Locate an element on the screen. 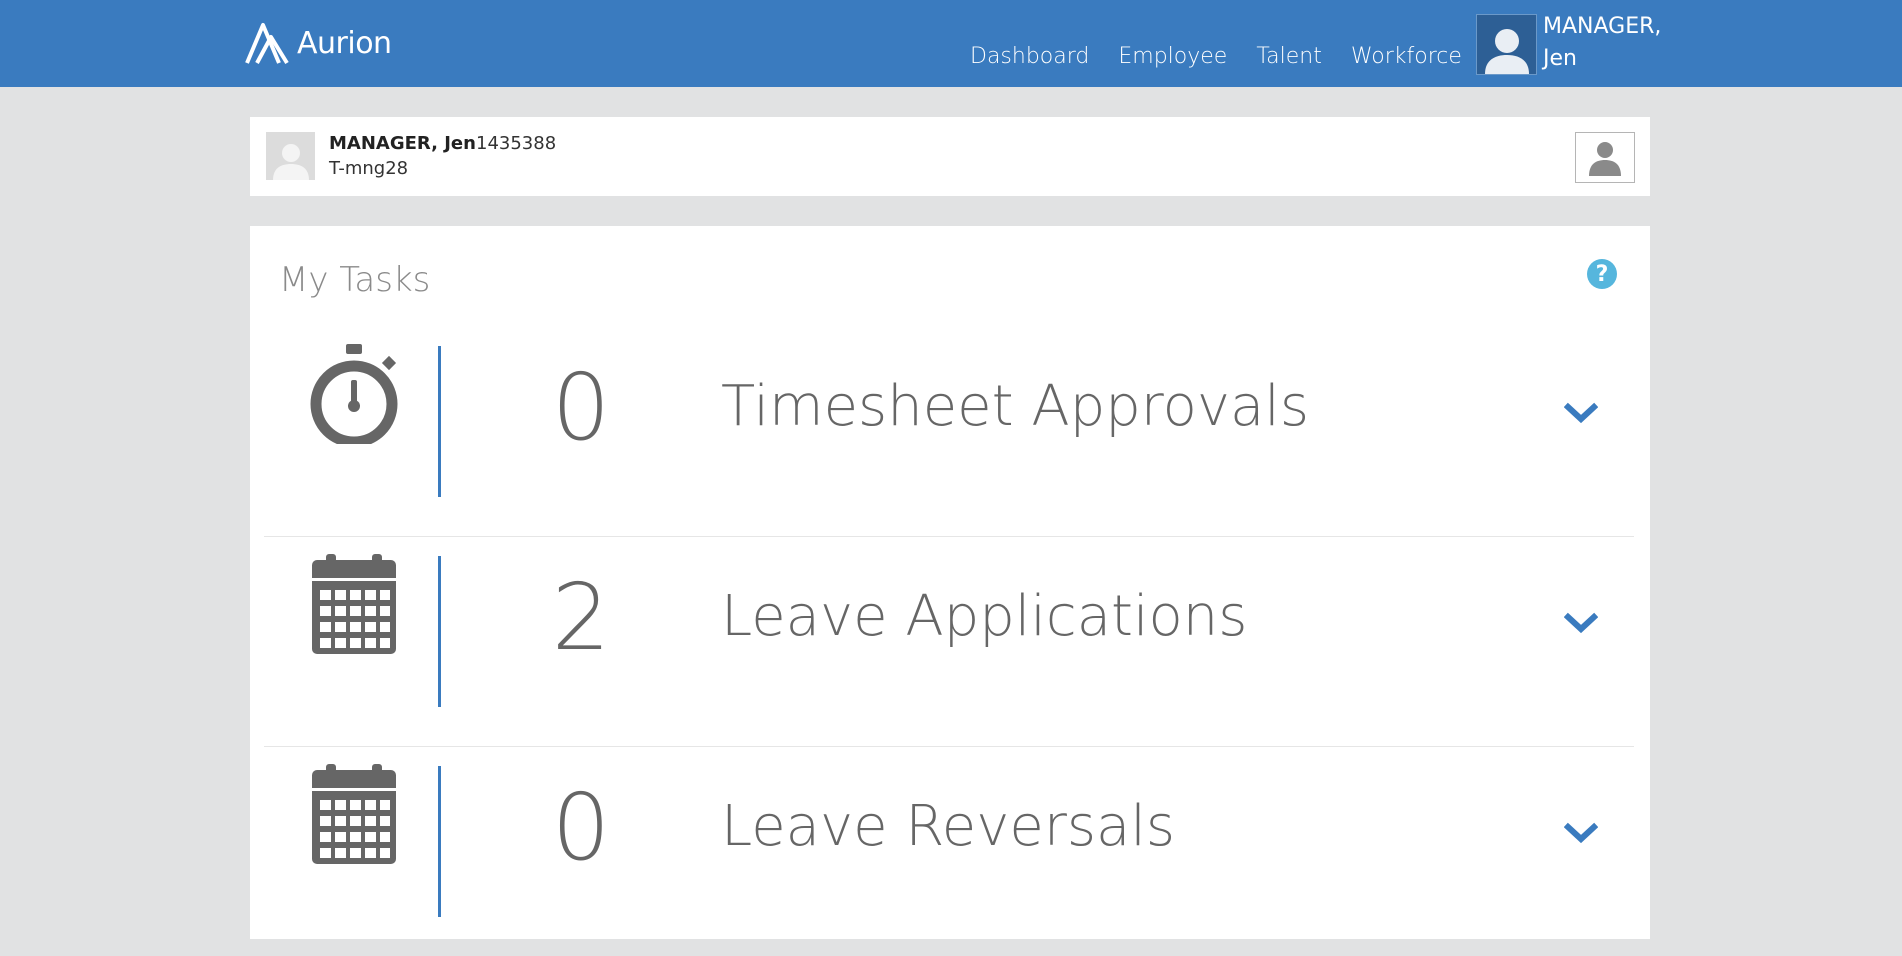 The width and height of the screenshot is (1902, 956). profile-name: MANAGER, Jen is located at coordinates (402, 143).